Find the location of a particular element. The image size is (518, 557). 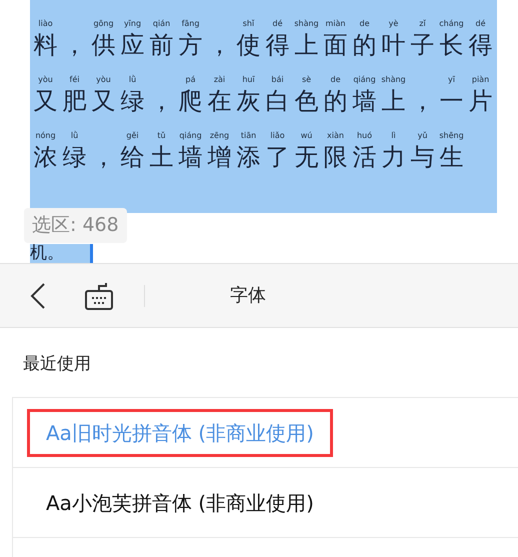

hanzi: 限 is located at coordinates (336, 157).